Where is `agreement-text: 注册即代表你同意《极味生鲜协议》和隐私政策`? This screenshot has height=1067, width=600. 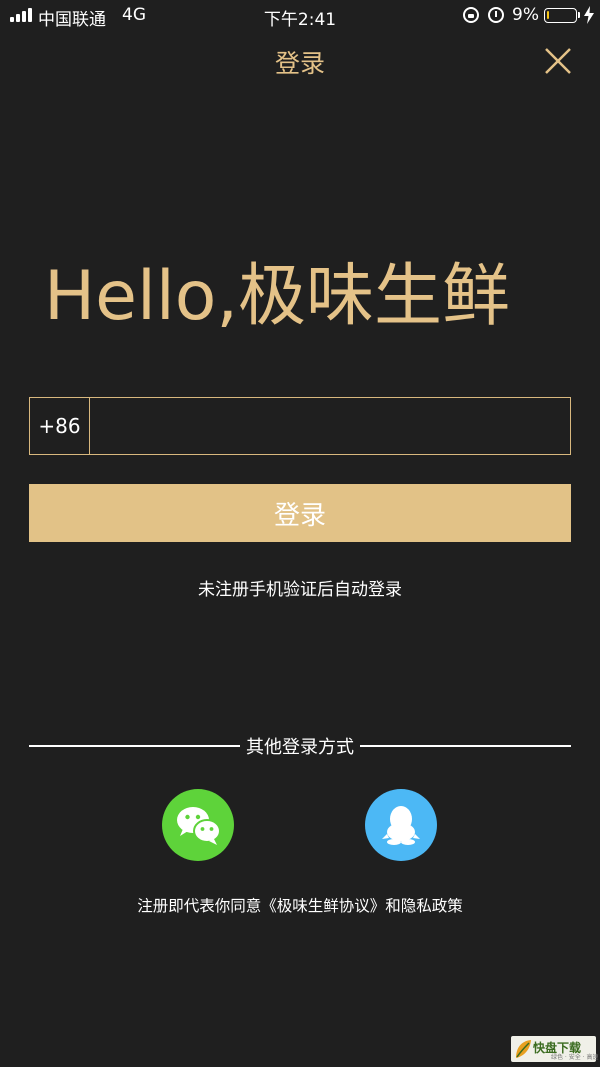
agreement-text: 注册即代表你同意《极味生鲜协议》和隐私政策 is located at coordinates (300, 905).